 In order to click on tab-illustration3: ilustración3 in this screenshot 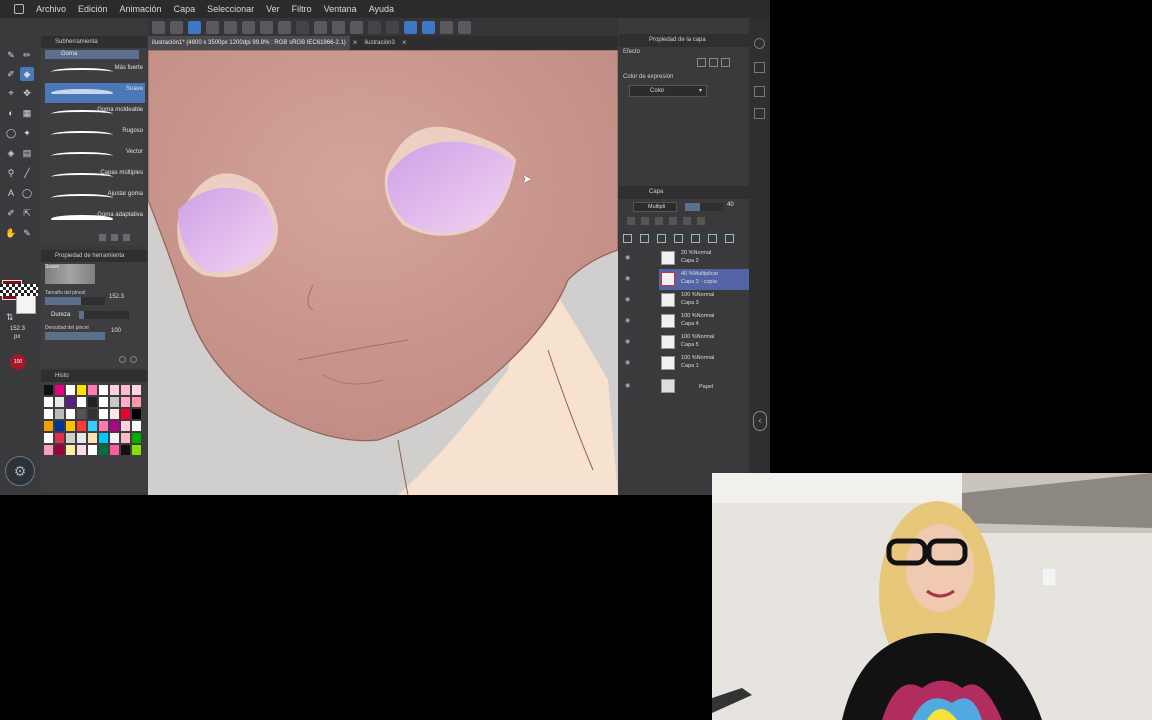, I will do `click(379, 43)`.